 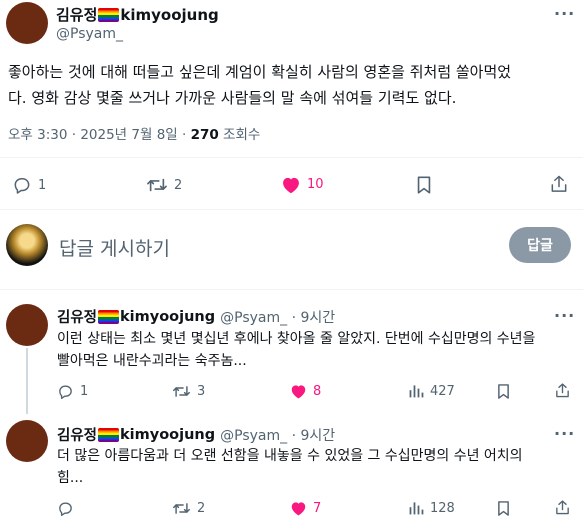 I want to click on reply-submit-button: 답글, so click(x=540, y=245).